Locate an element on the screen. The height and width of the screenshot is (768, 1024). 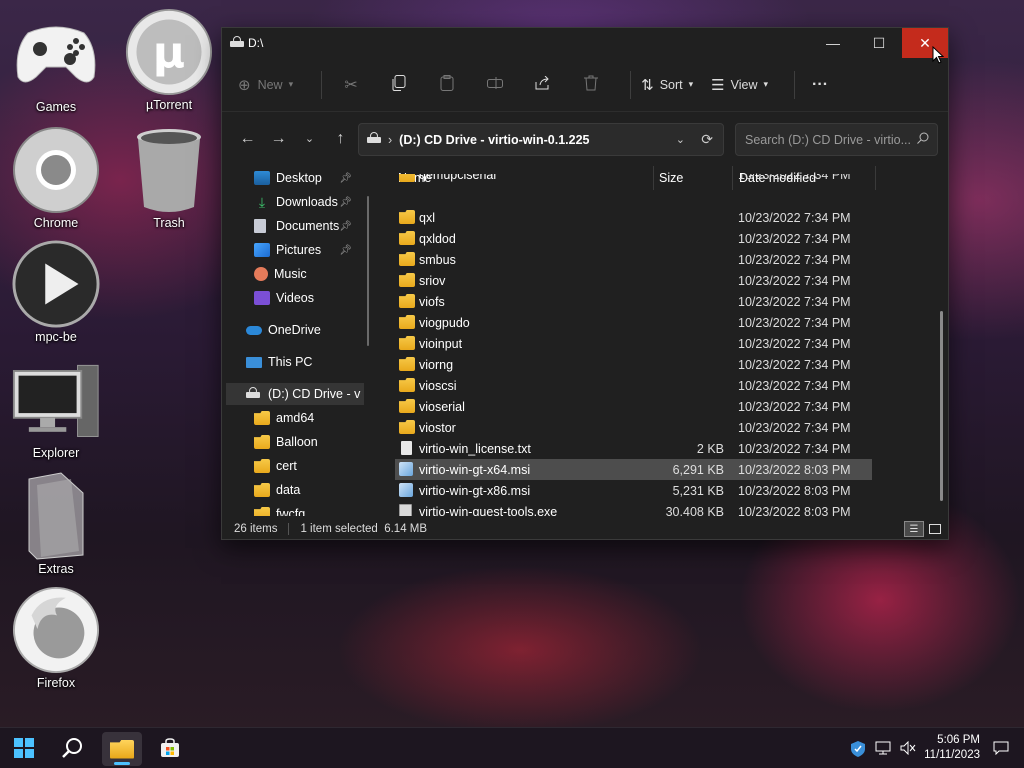
desktop-icon-extras: Extras is located at coordinates (56, 524).